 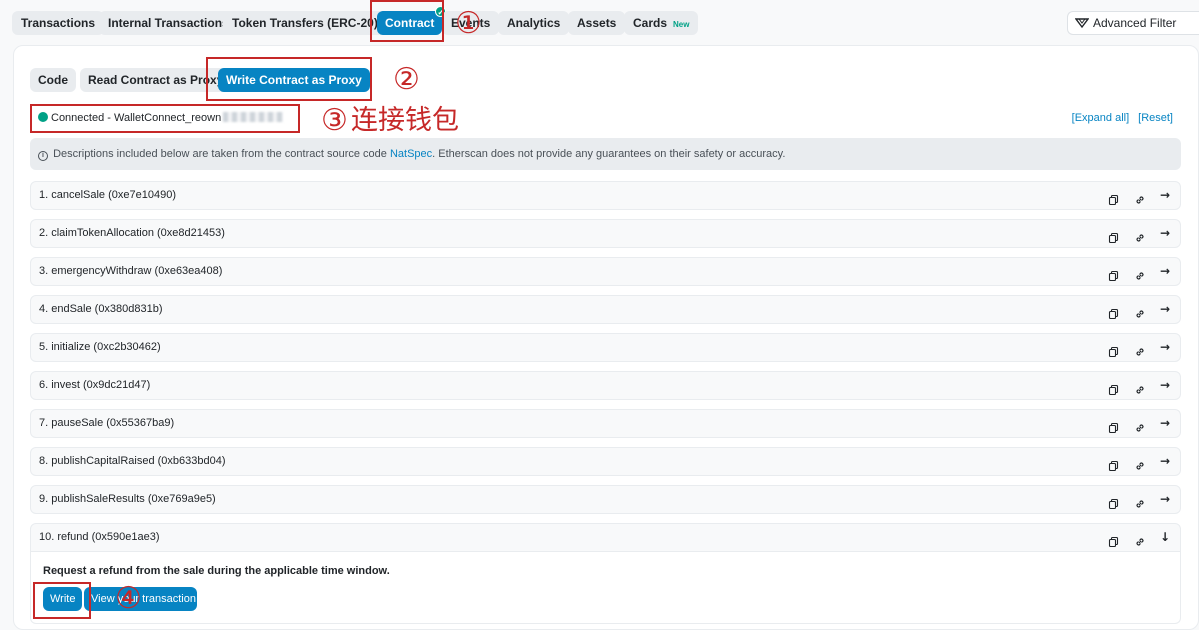 I want to click on expand-reset-links: [Expand all] [Reset], so click(x=1118, y=118).